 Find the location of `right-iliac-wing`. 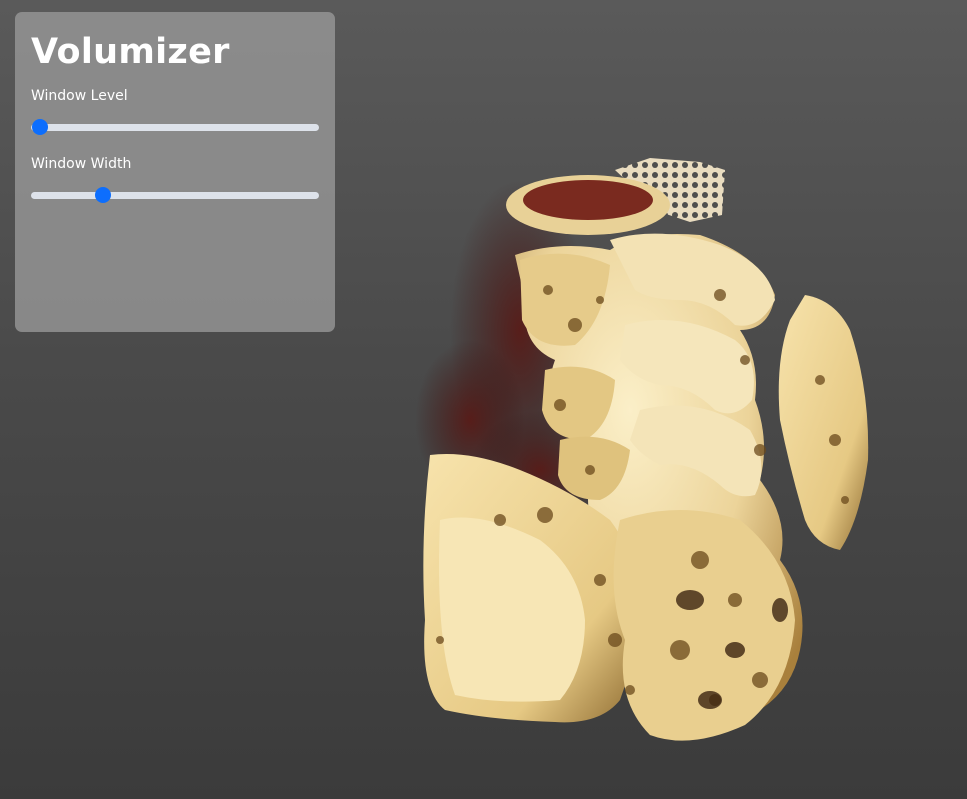

right-iliac-wing is located at coordinates (823, 422).